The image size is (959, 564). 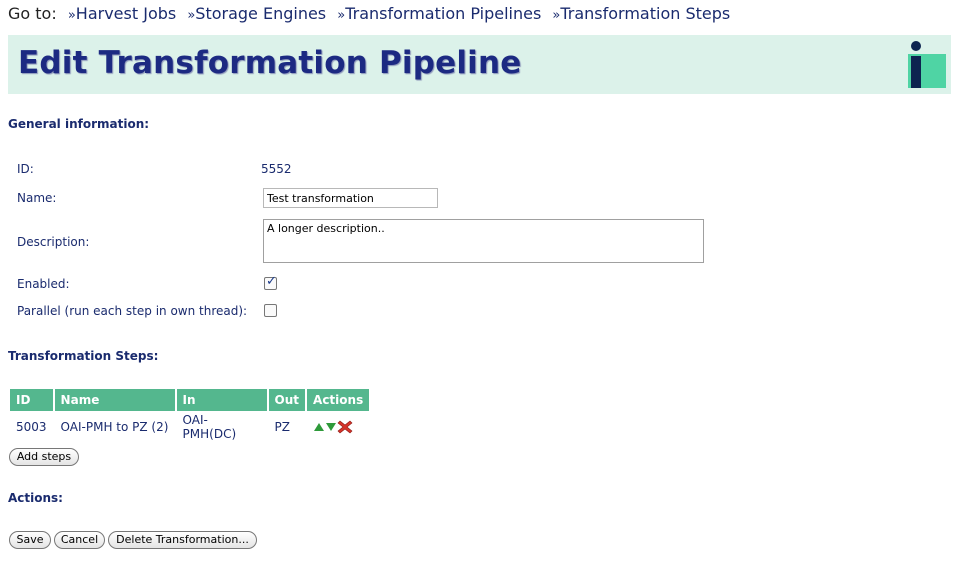 I want to click on page-banner: Edit Transformation Pipeline, so click(x=479, y=64).